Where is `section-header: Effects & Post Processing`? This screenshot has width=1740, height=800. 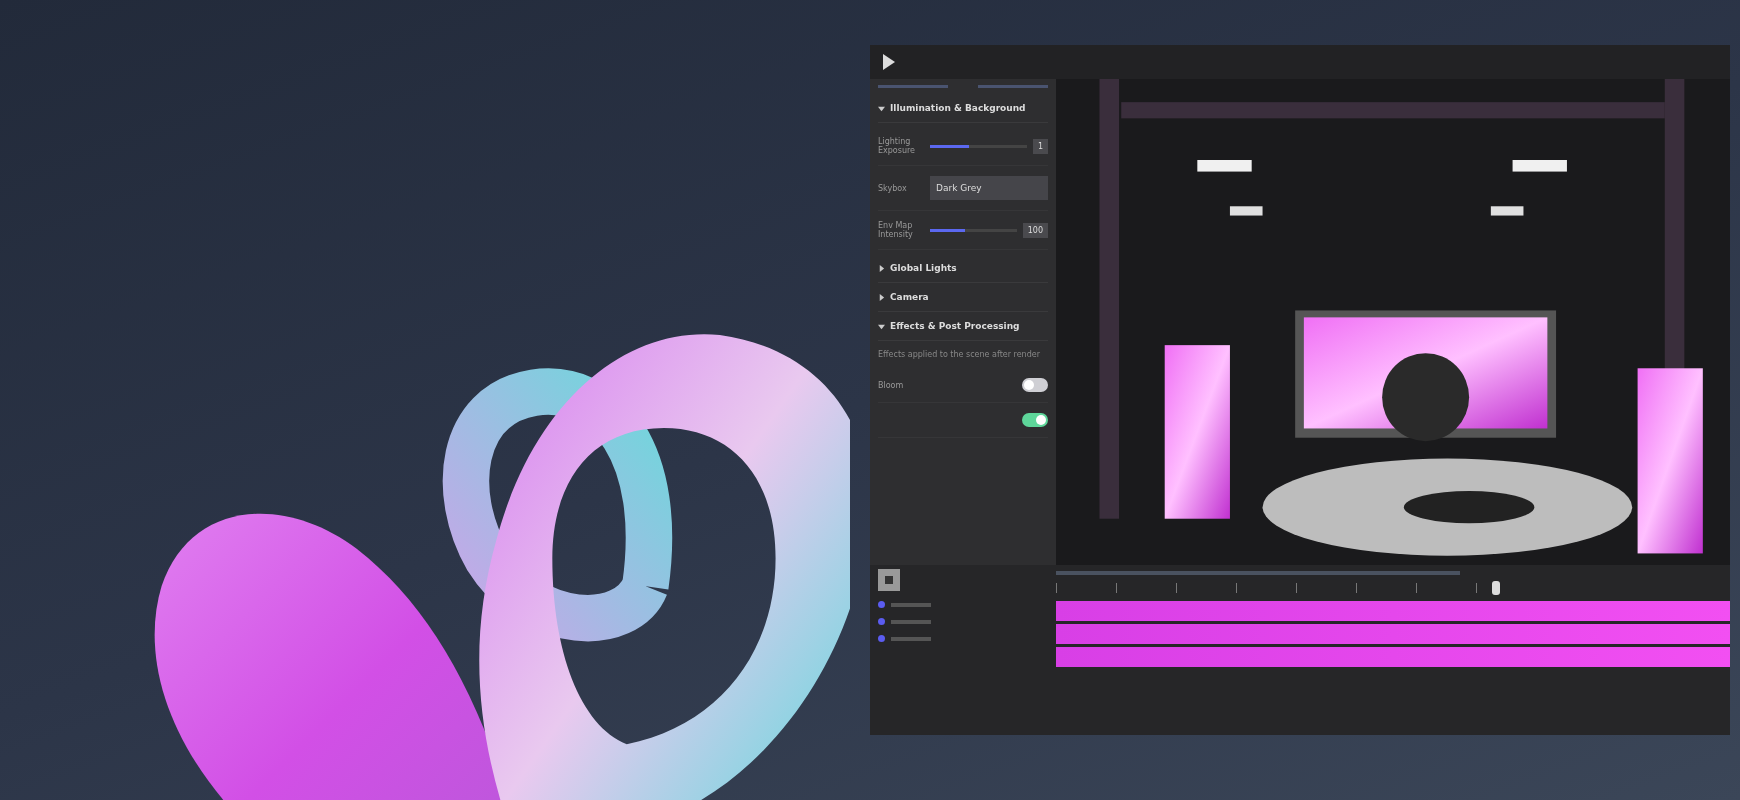
section-header: Effects & Post Processing is located at coordinates (963, 326).